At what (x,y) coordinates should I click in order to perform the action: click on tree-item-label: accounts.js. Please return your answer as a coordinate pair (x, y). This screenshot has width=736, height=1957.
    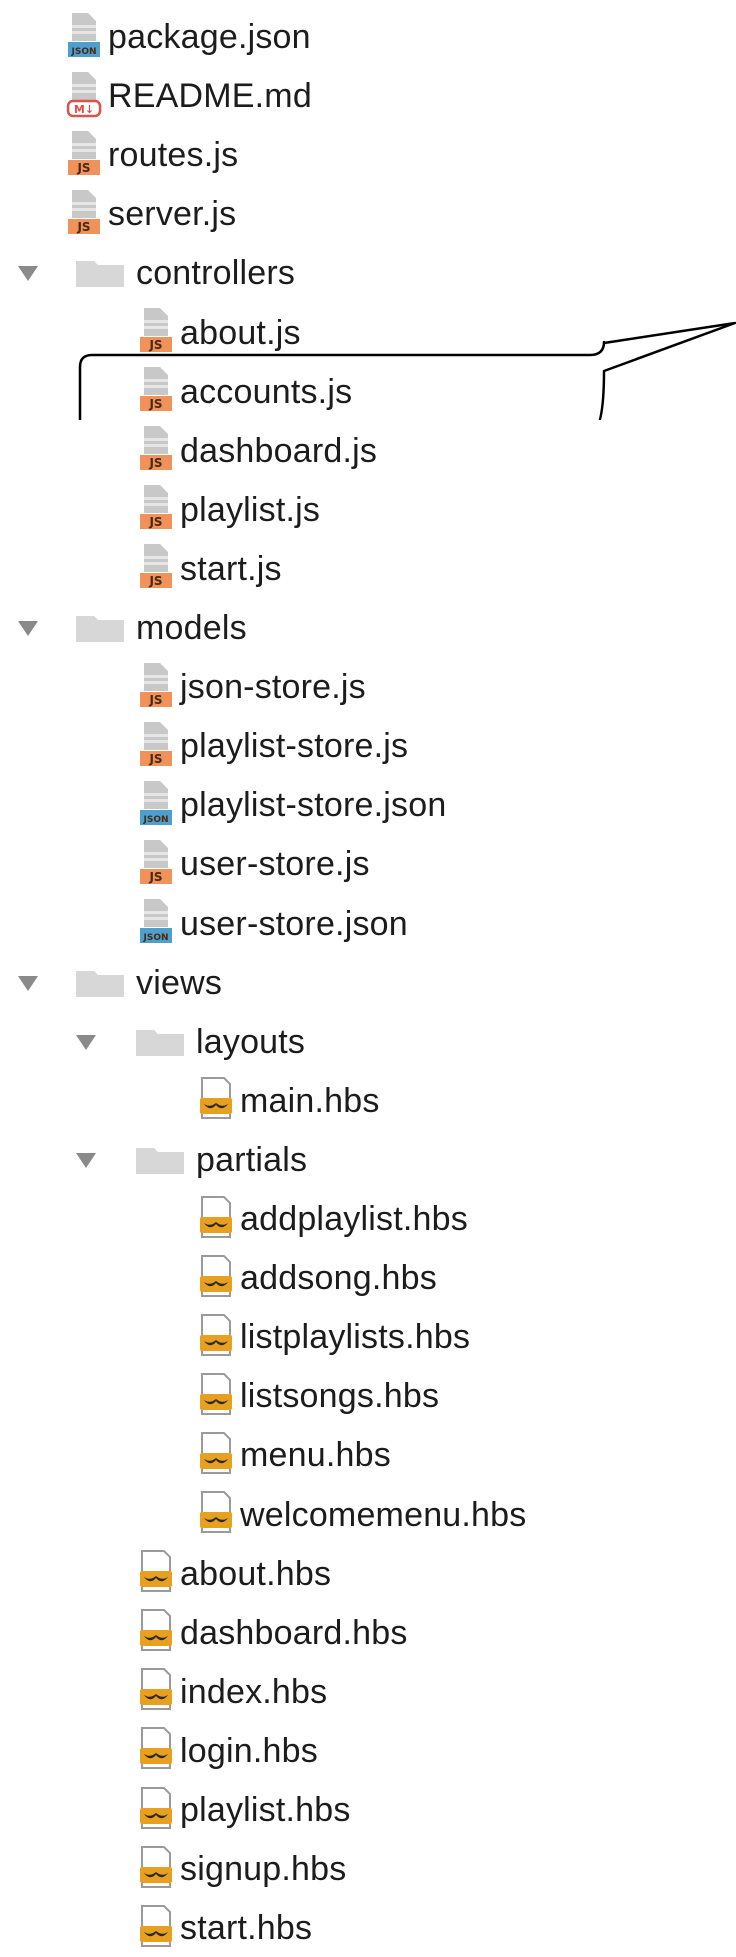
    Looking at the image, I should click on (266, 391).